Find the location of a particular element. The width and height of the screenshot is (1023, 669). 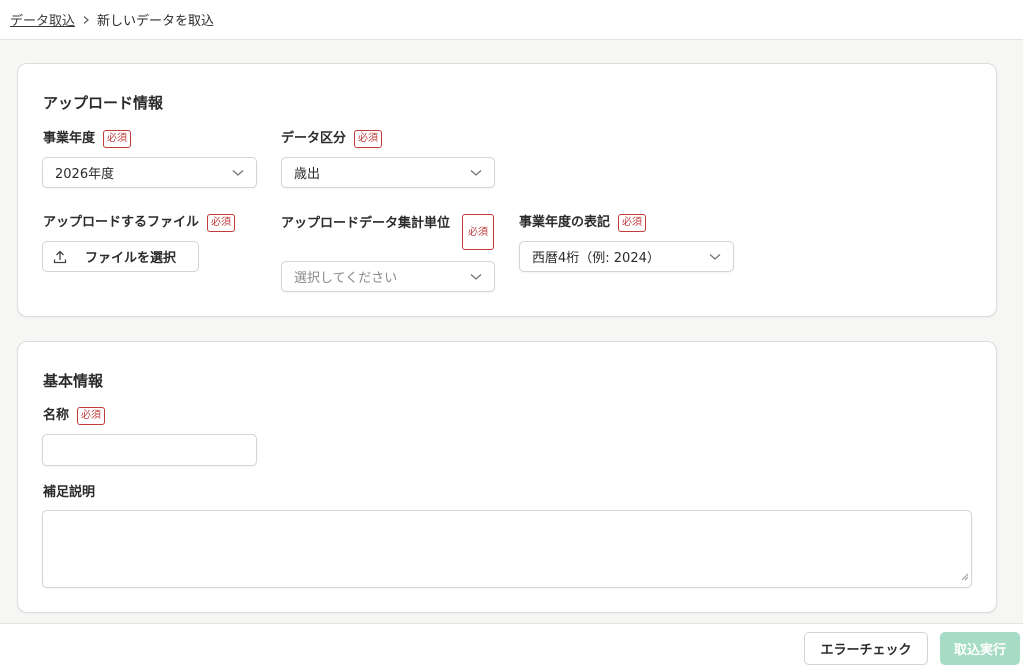

data-category-value: 歳出 is located at coordinates (307, 174).